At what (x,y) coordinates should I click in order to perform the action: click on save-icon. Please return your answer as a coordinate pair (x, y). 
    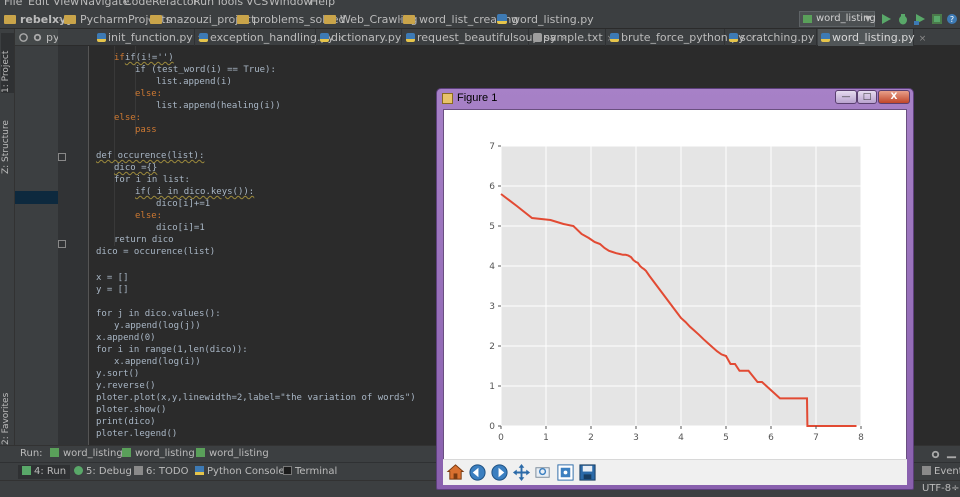
    Looking at the image, I should click on (587, 472).